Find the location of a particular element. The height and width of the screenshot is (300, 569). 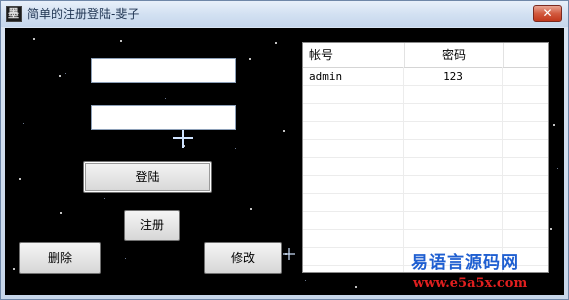

app-icon: 墨 is located at coordinates (14, 14).